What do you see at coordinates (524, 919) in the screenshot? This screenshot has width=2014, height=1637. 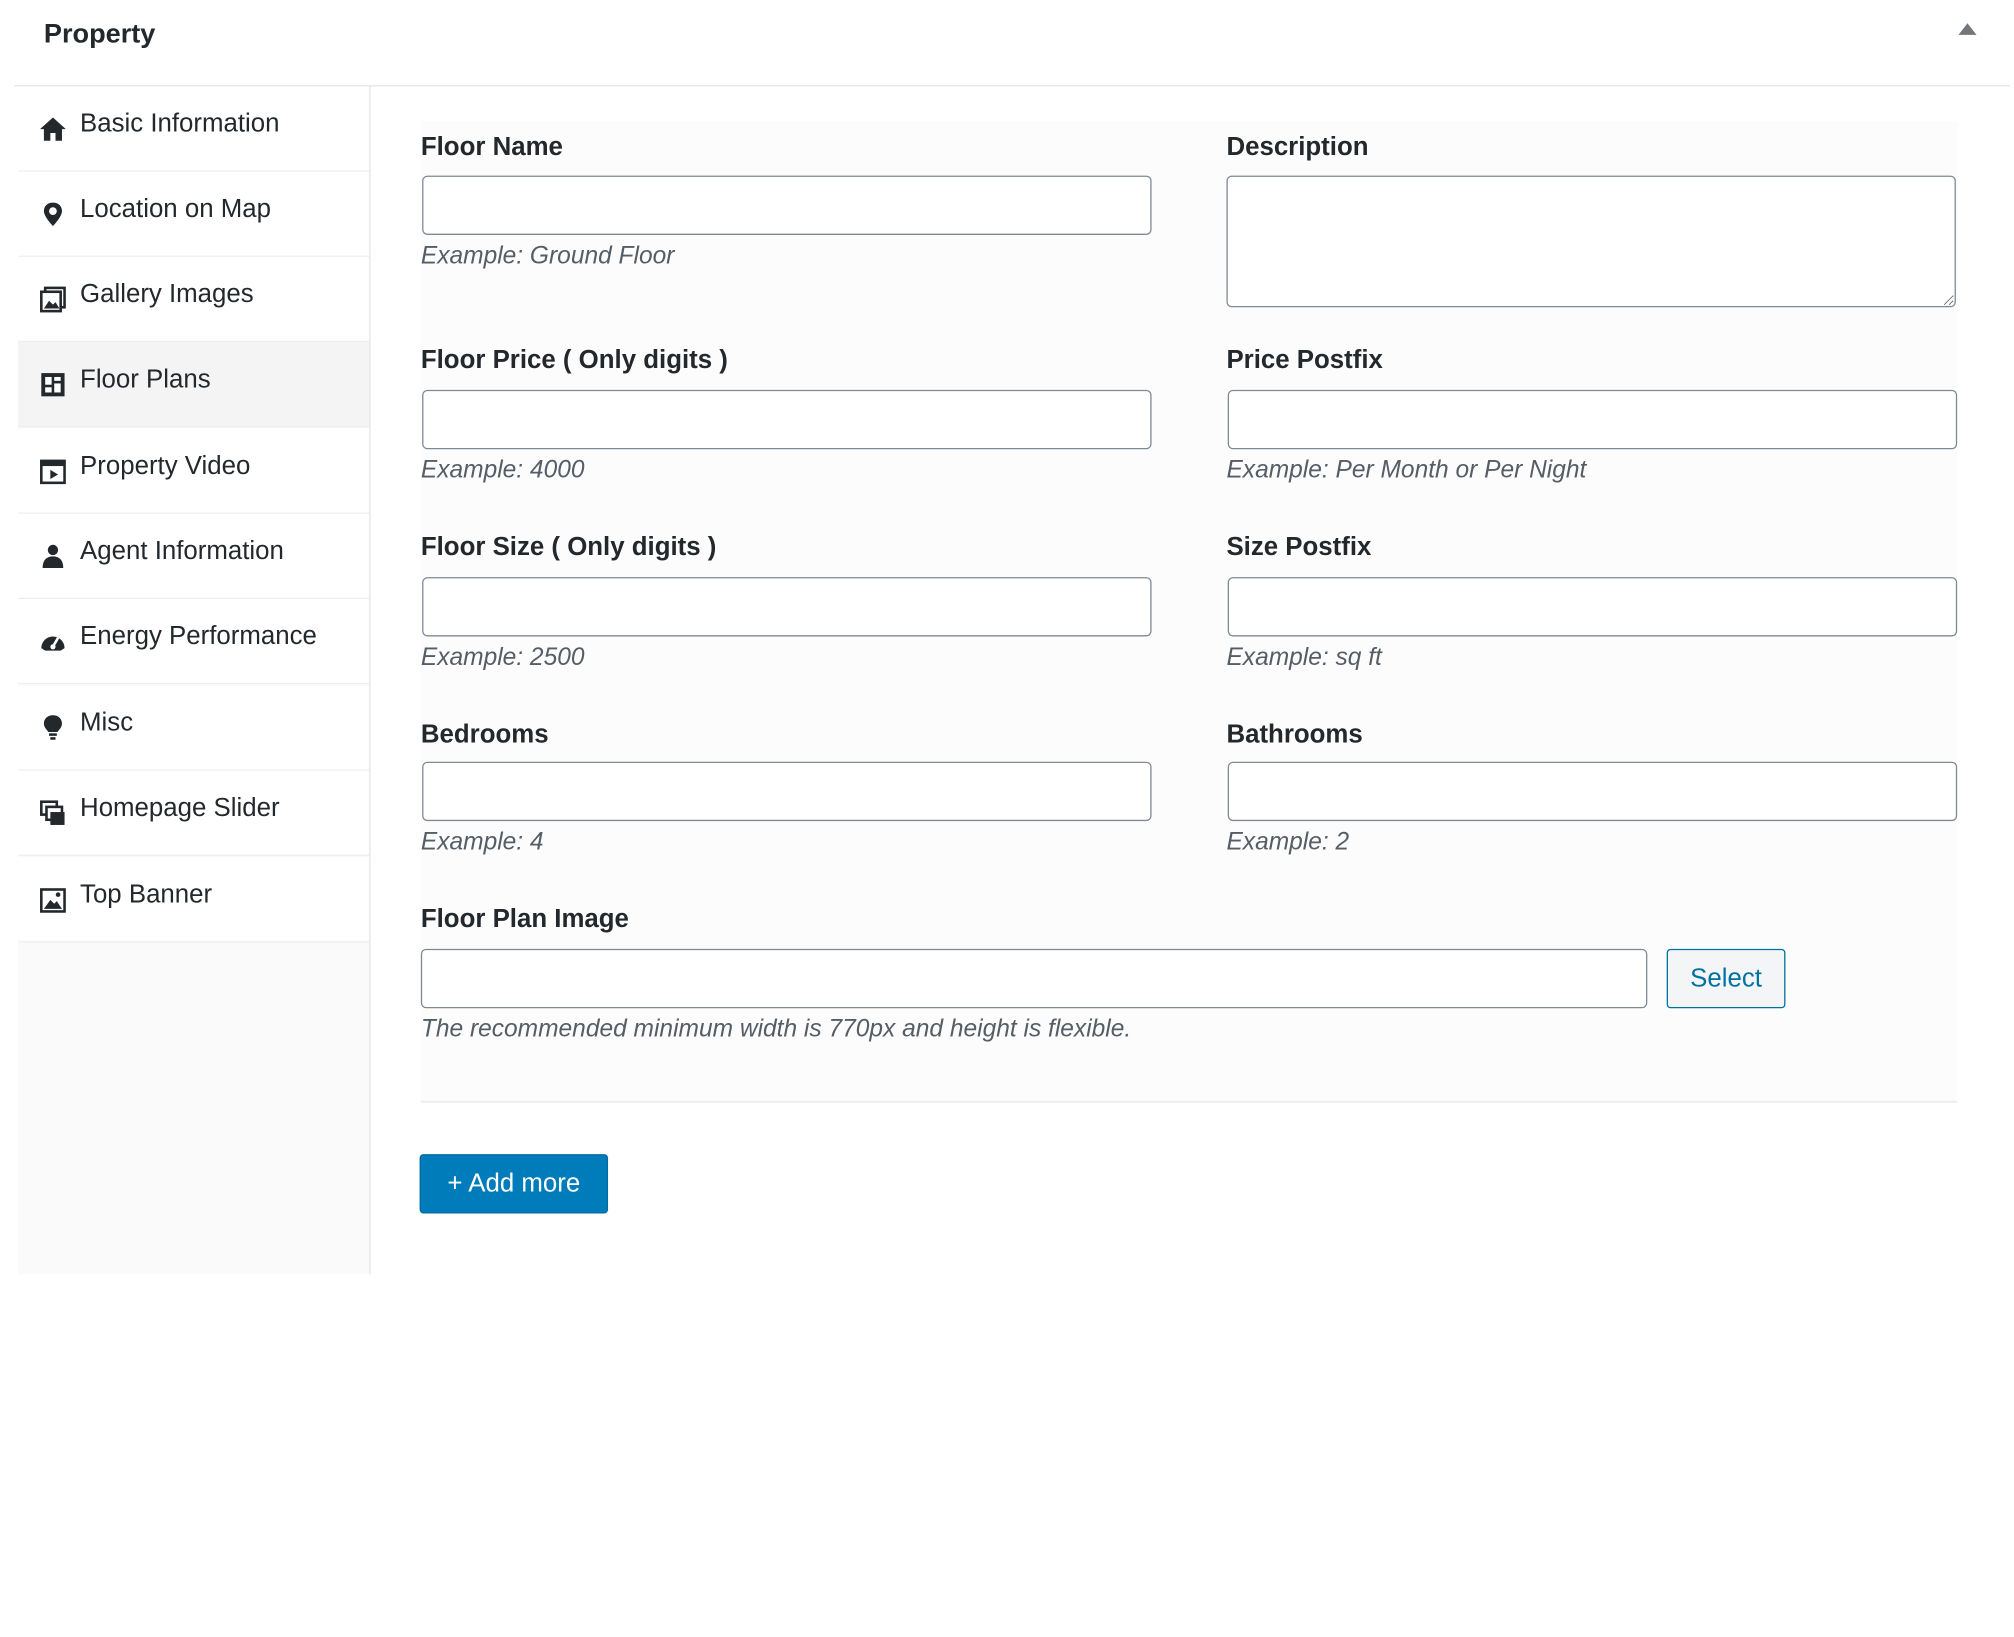 I see `floor-plan-image-label: Floor Plan Image` at bounding box center [524, 919].